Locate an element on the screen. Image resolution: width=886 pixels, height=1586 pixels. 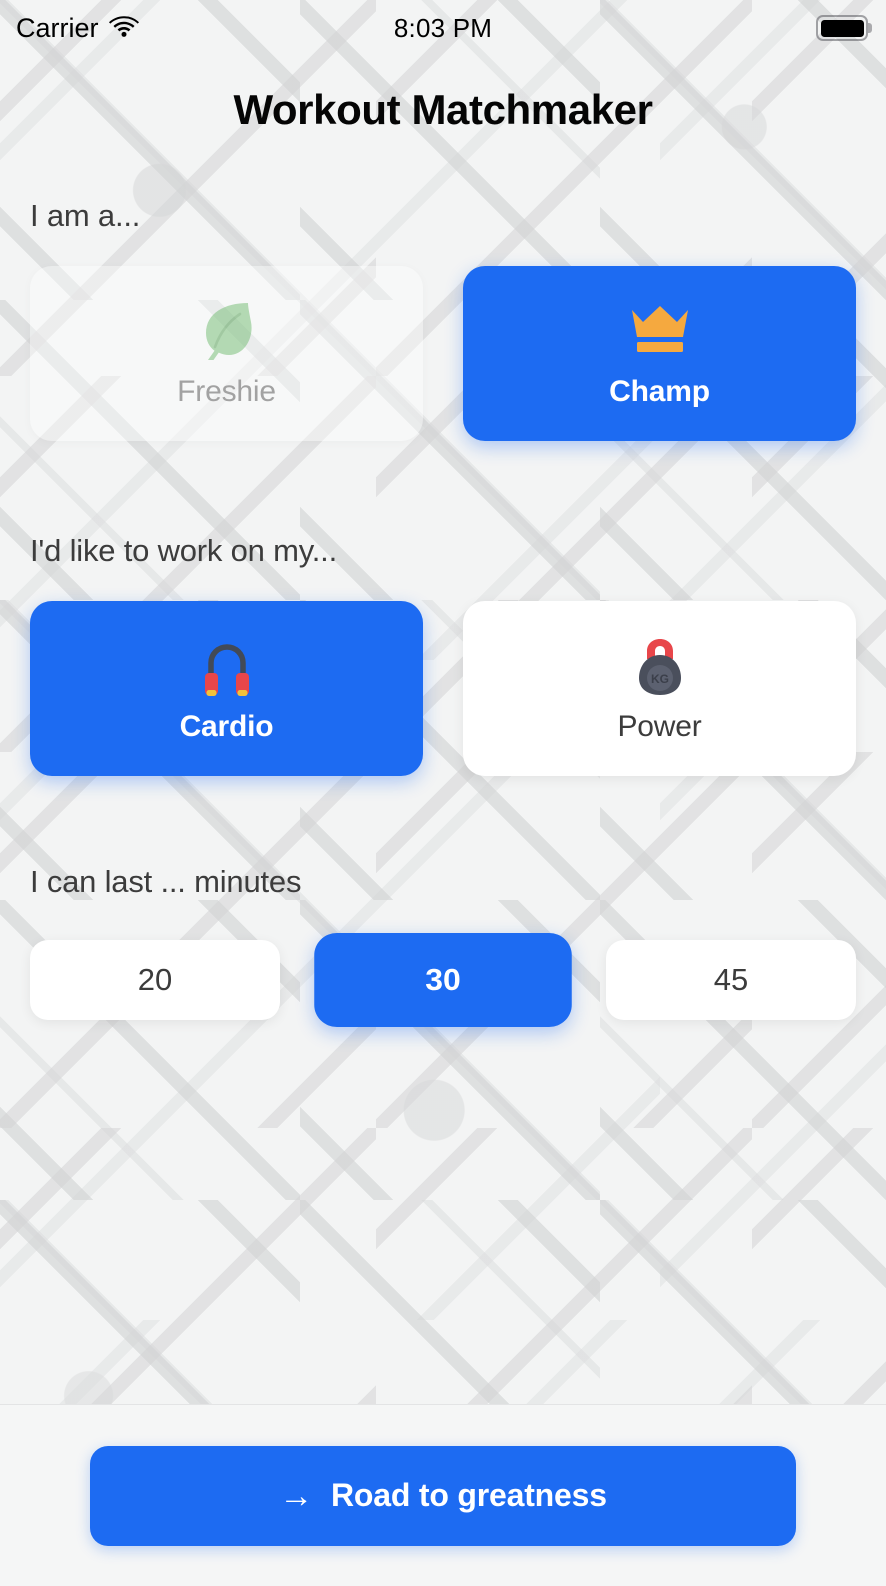
cta-label: Road to greatness is located at coordinates (469, 1495).